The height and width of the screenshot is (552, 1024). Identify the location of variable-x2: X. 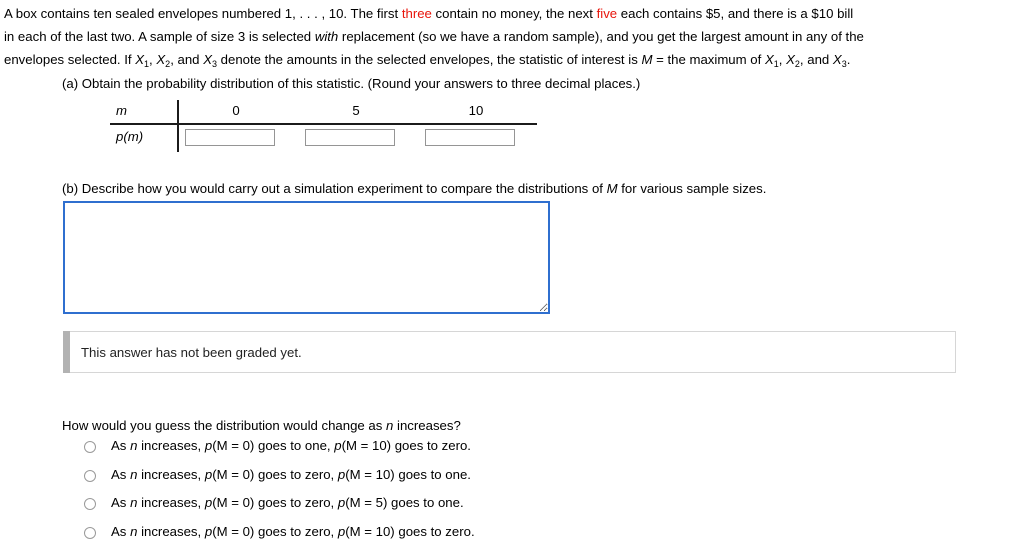
(161, 59).